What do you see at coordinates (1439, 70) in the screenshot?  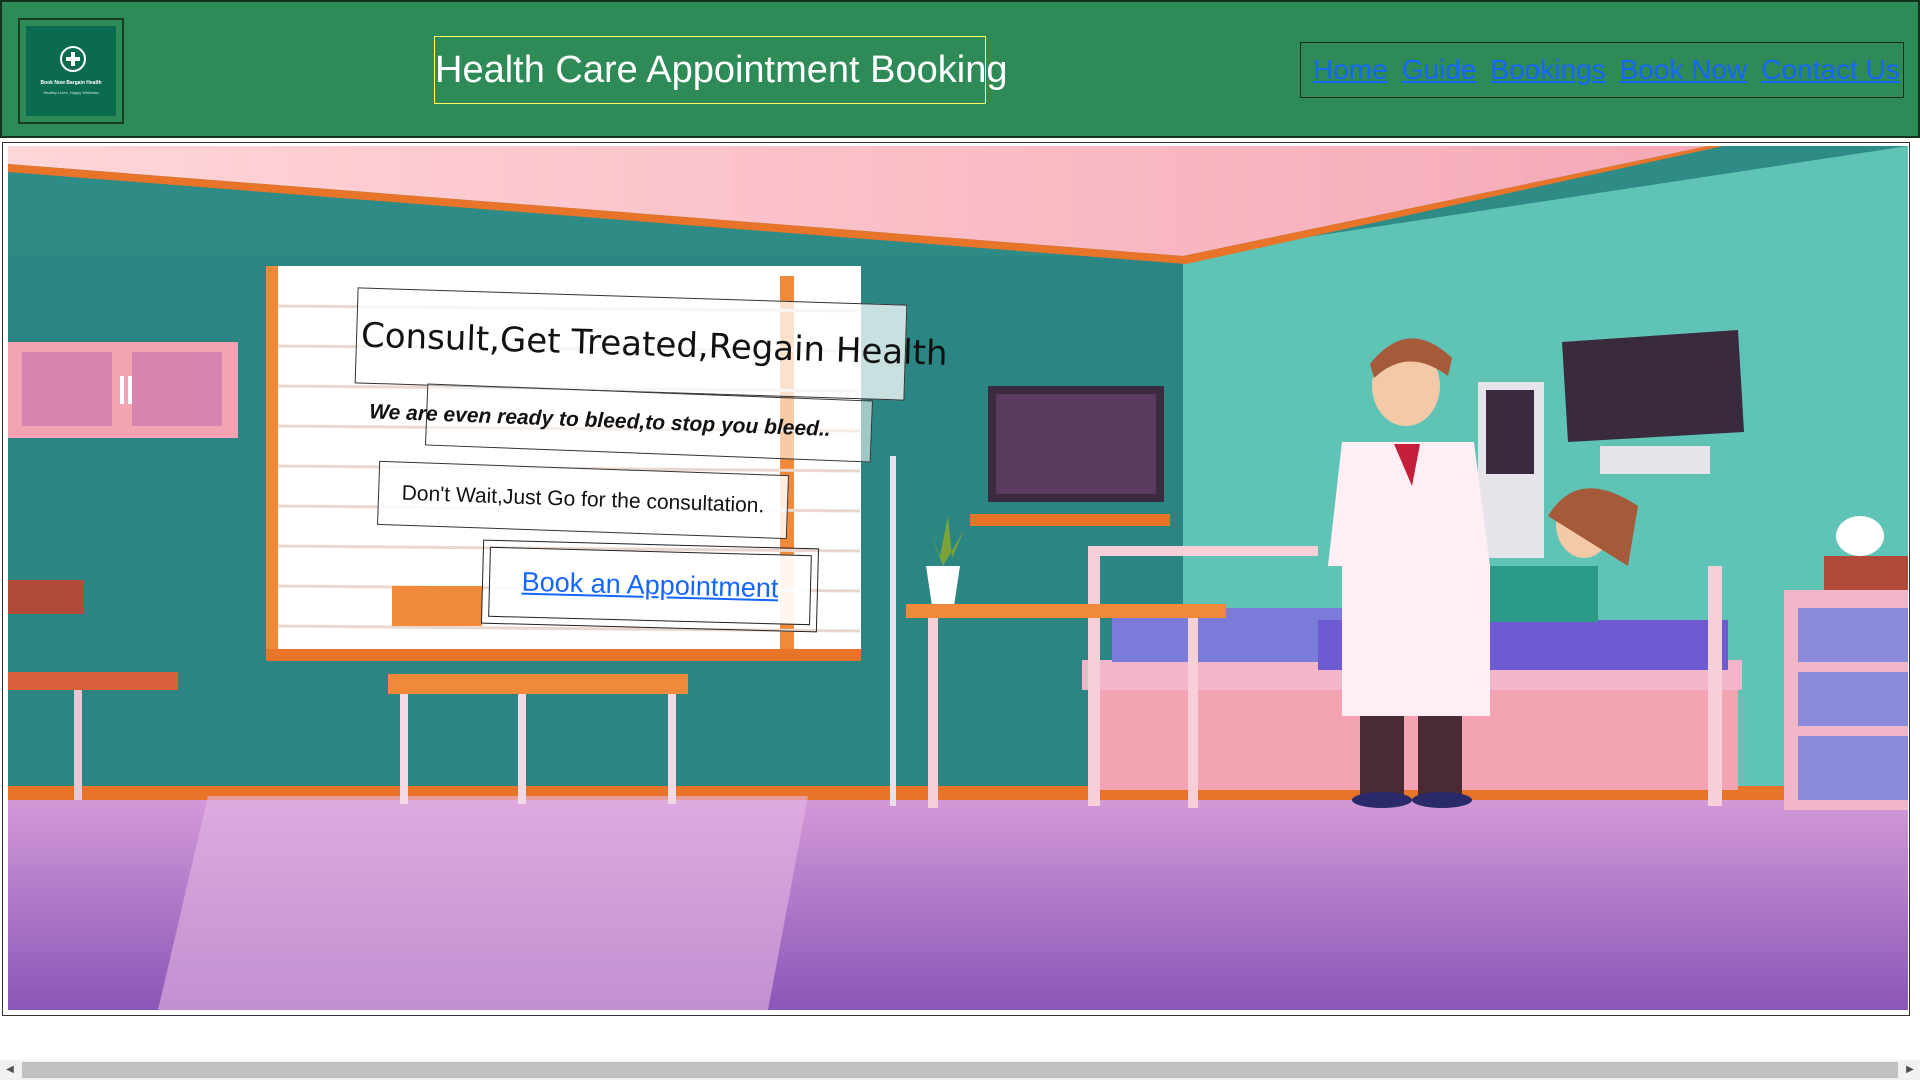 I see `nav-link-guide: Guide` at bounding box center [1439, 70].